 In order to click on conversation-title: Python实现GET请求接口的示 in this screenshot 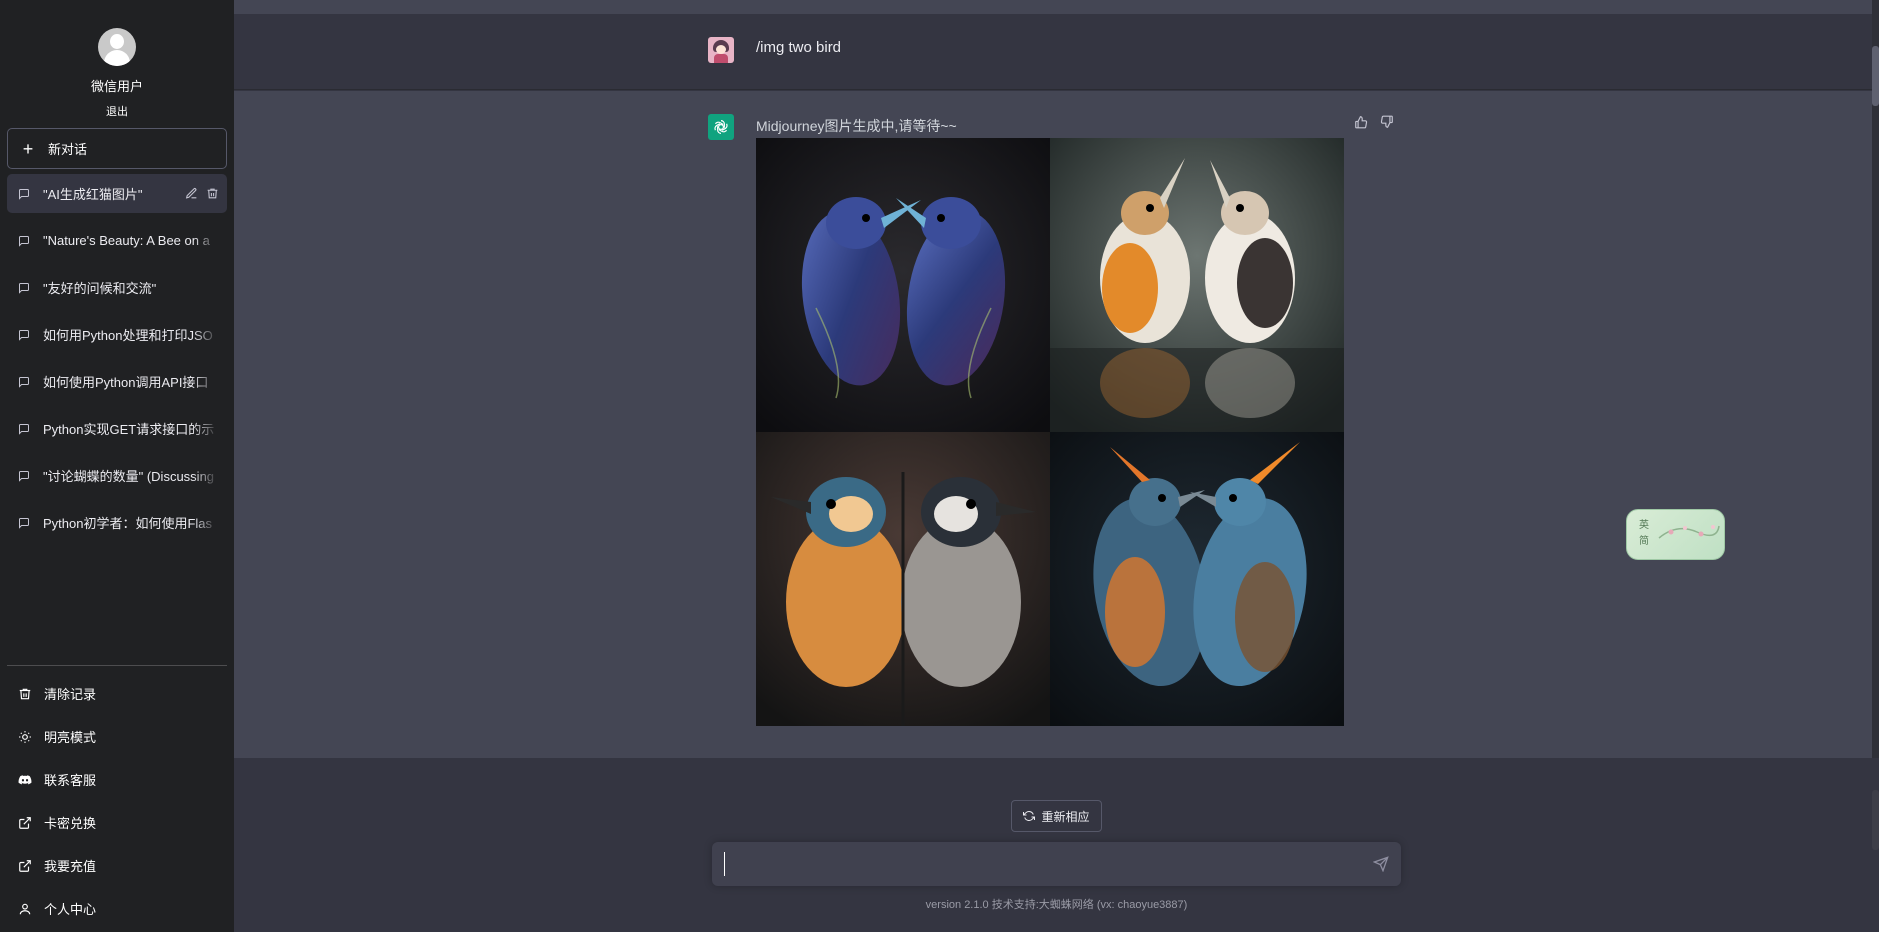, I will do `click(129, 429)`.